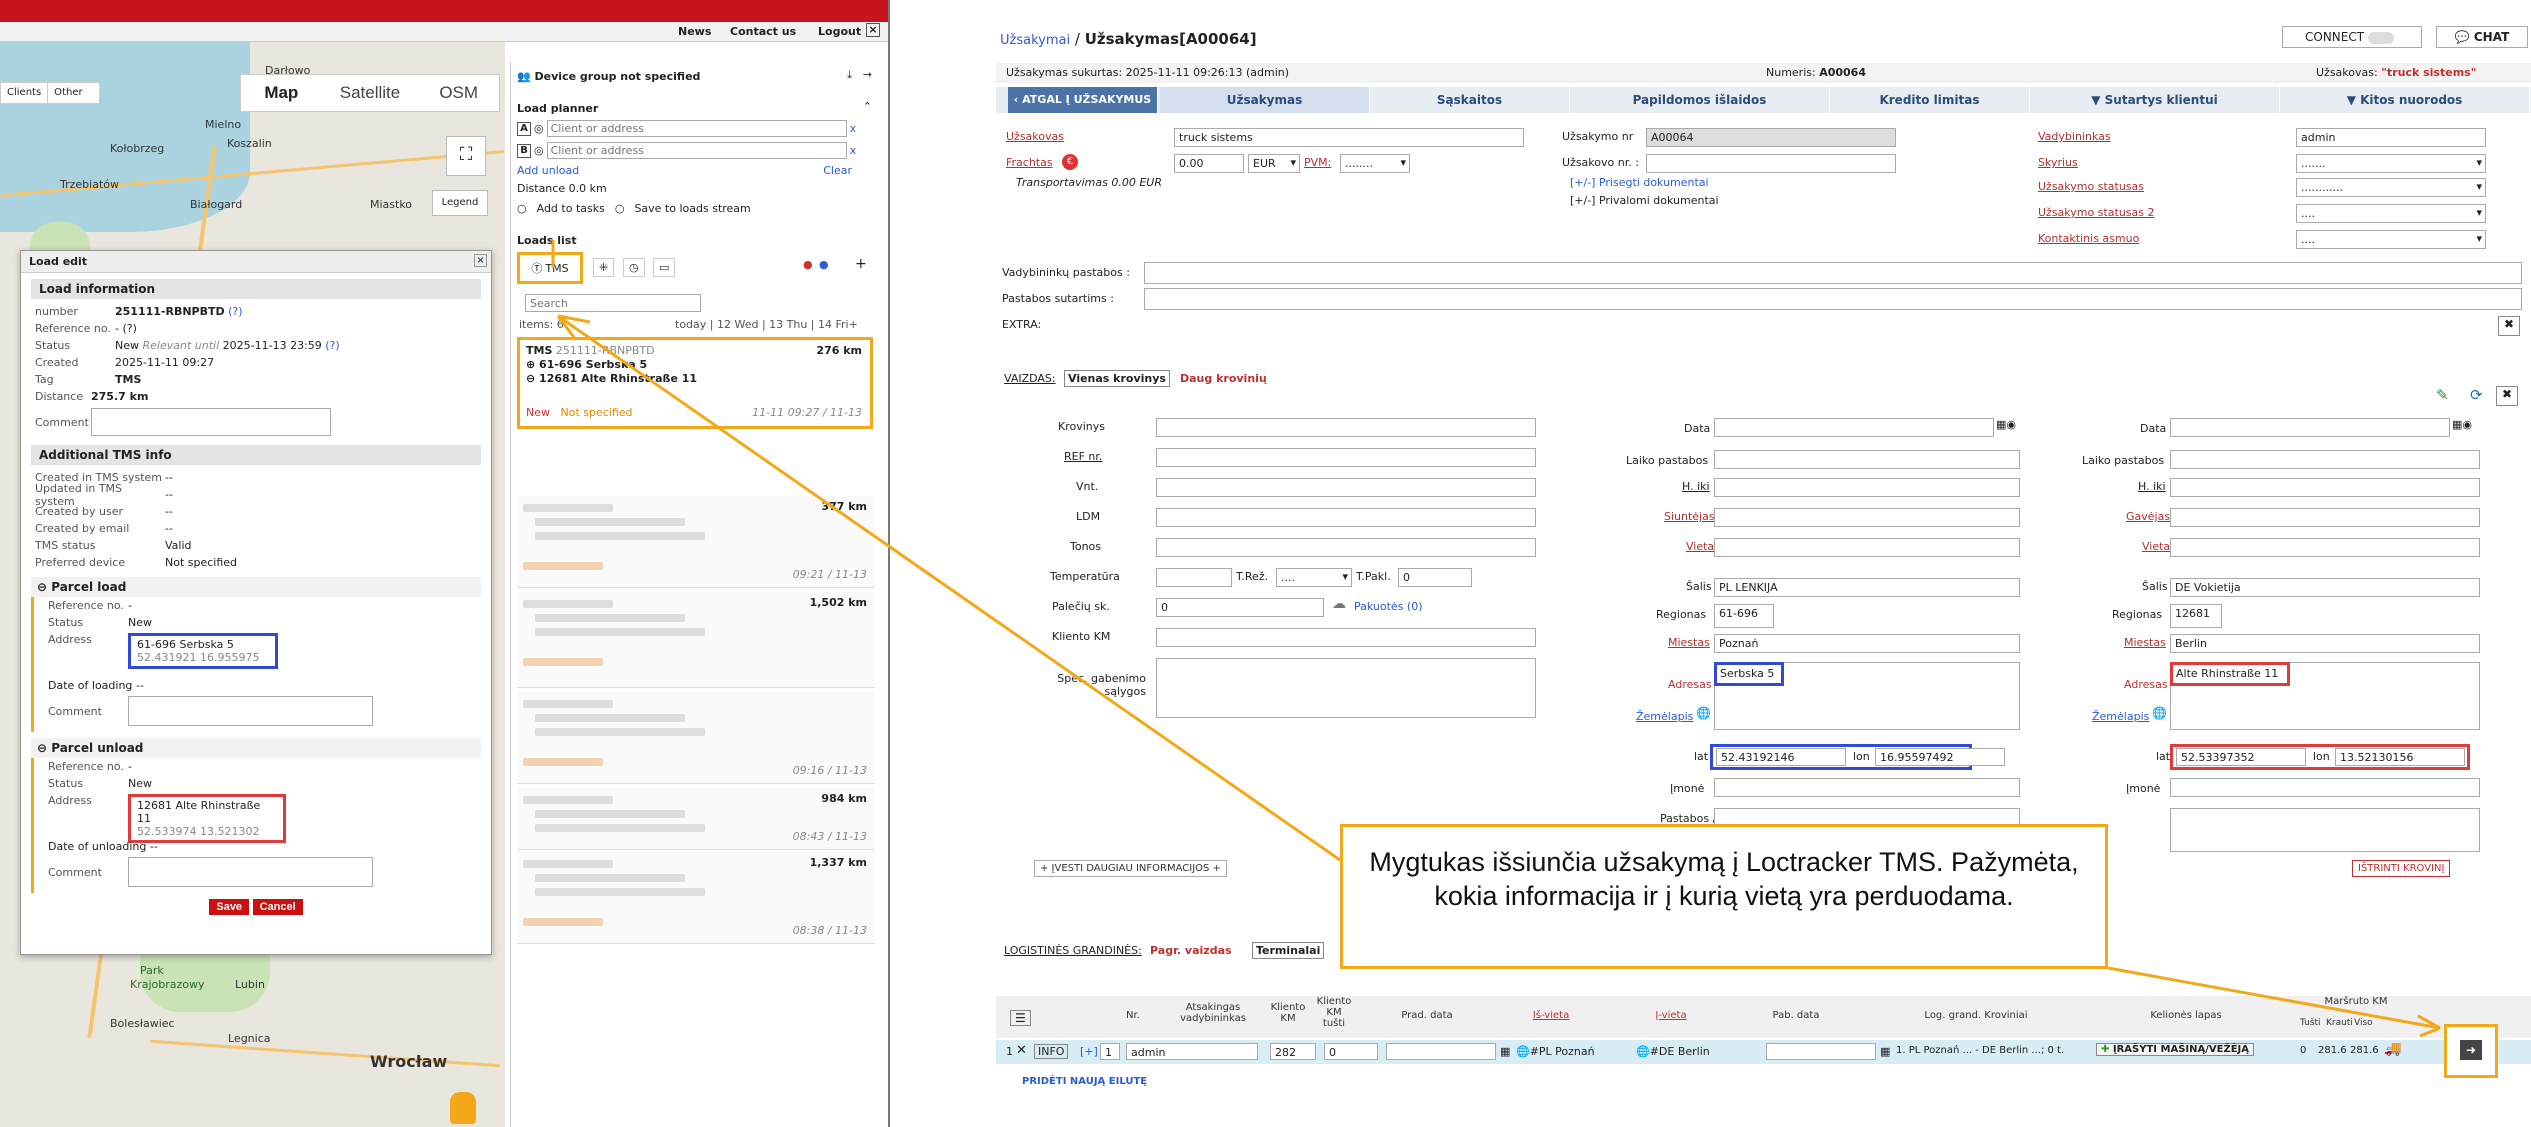 The height and width of the screenshot is (1127, 2531). Describe the element at coordinates (1867, 643) in the screenshot. I see `load-city-input: Poznań` at that location.